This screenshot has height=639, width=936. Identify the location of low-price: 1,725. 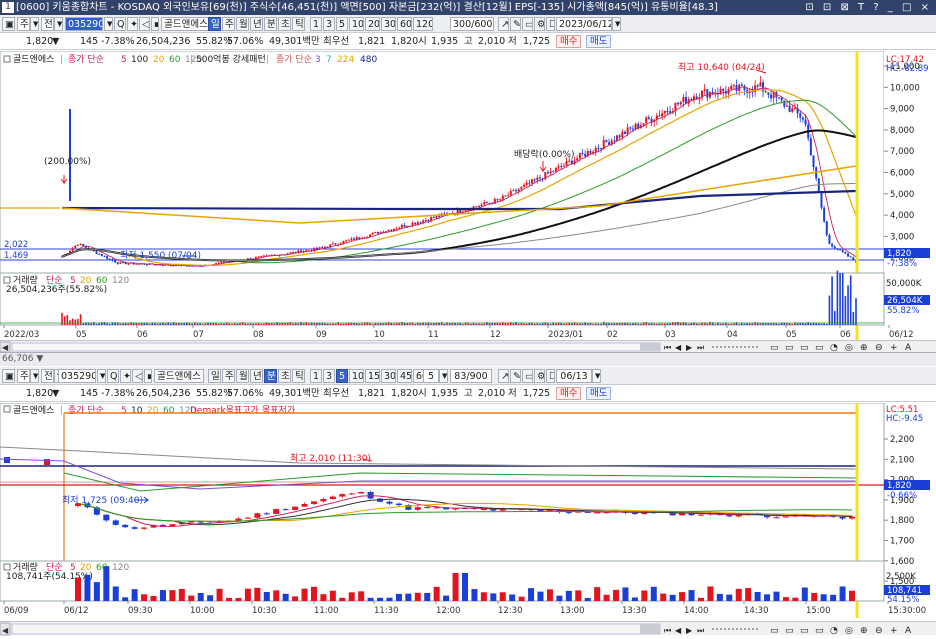
(537, 41).